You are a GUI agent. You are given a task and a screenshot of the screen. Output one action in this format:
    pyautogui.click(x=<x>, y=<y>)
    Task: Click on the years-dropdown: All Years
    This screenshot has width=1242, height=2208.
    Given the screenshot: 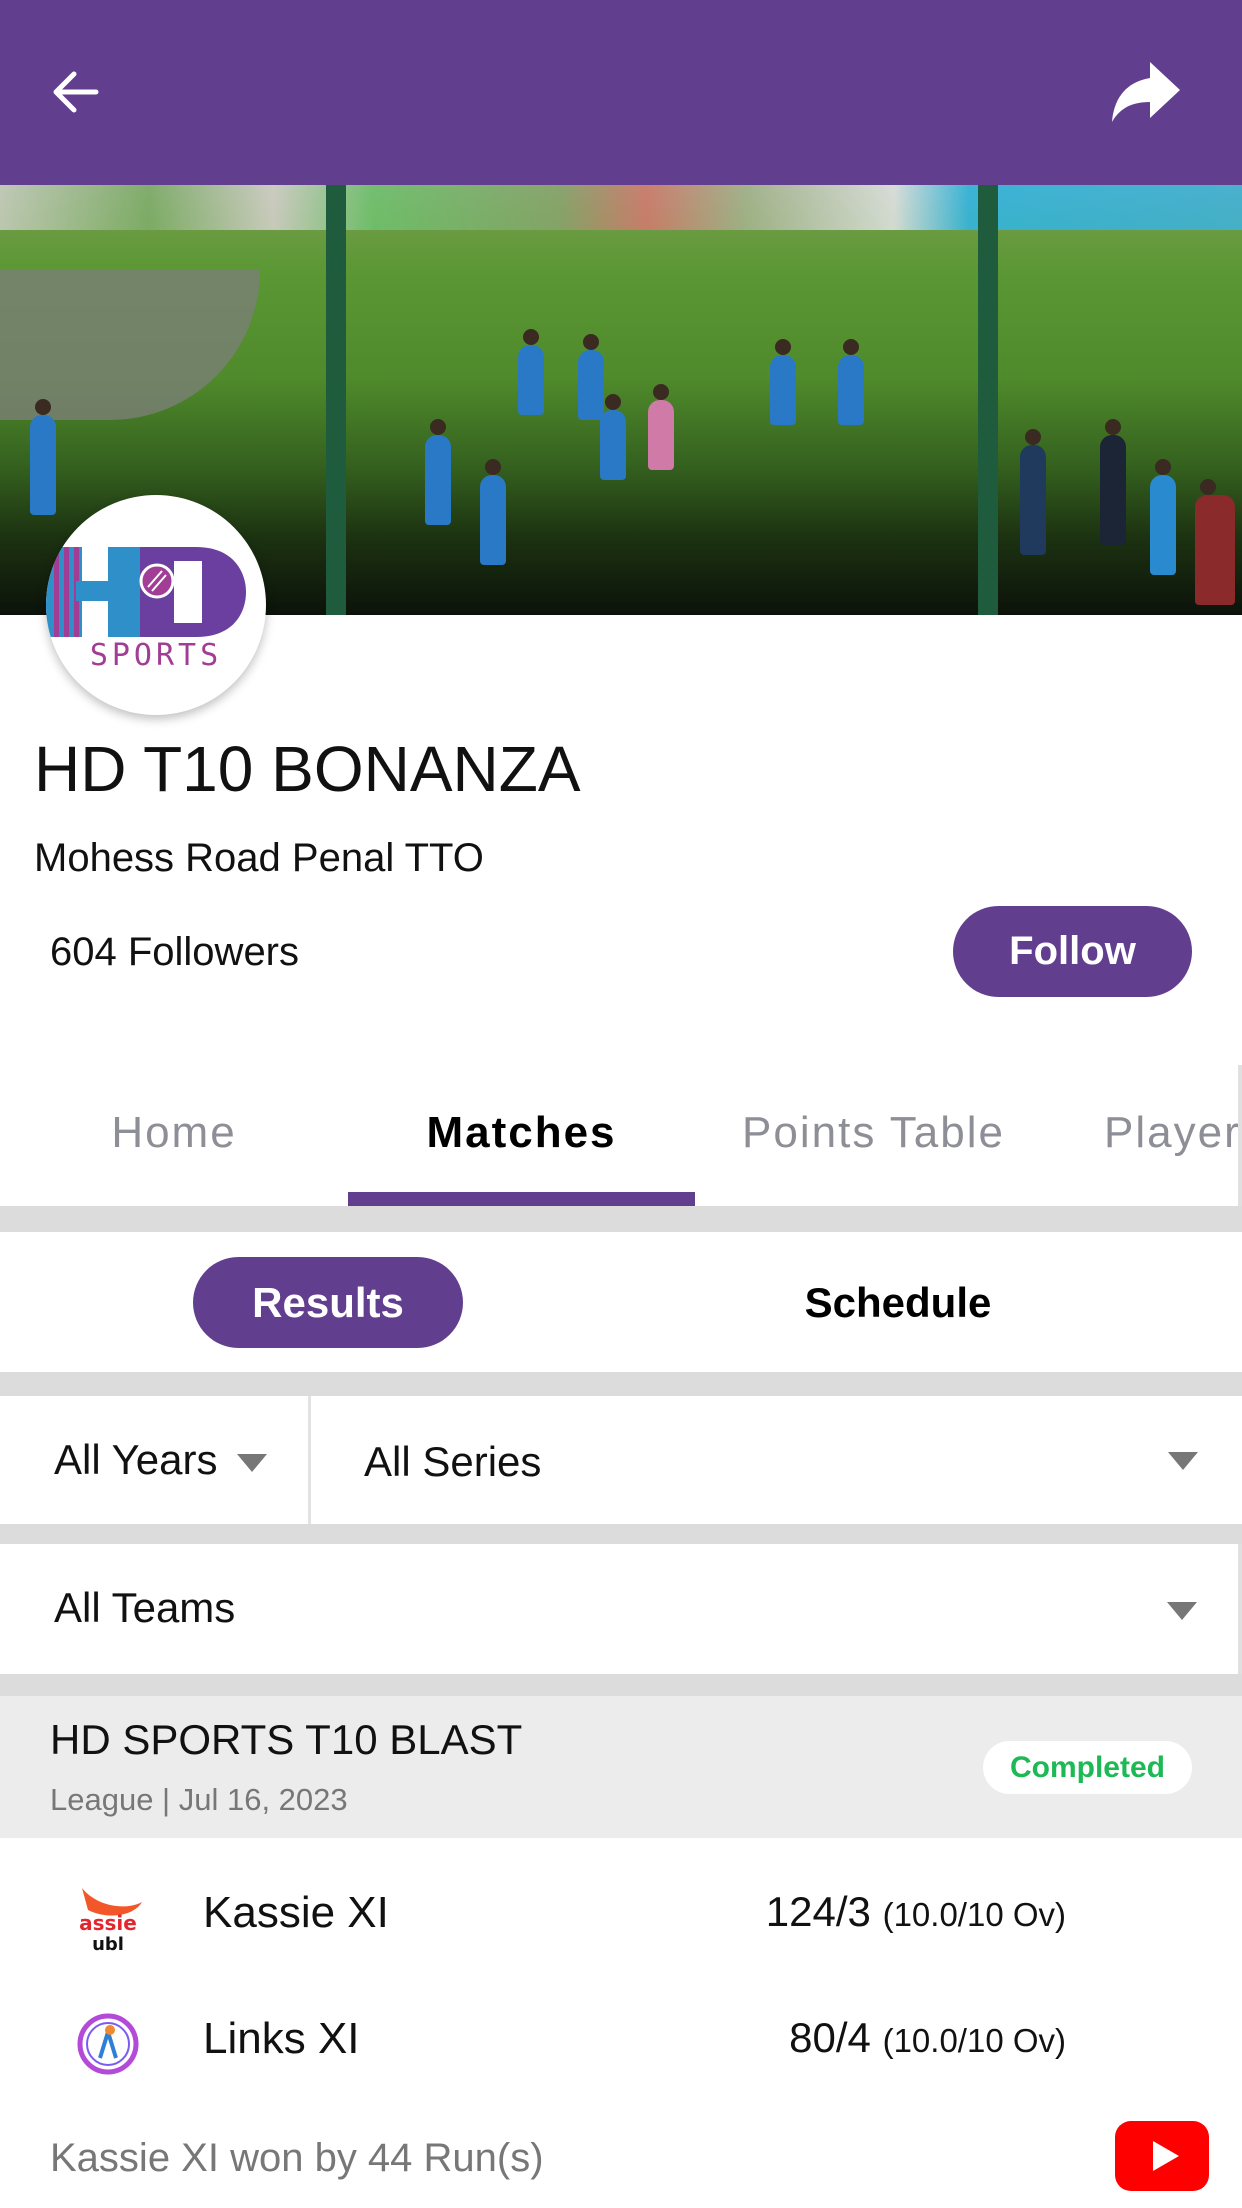 What is the action you would take?
    pyautogui.click(x=154, y=1460)
    